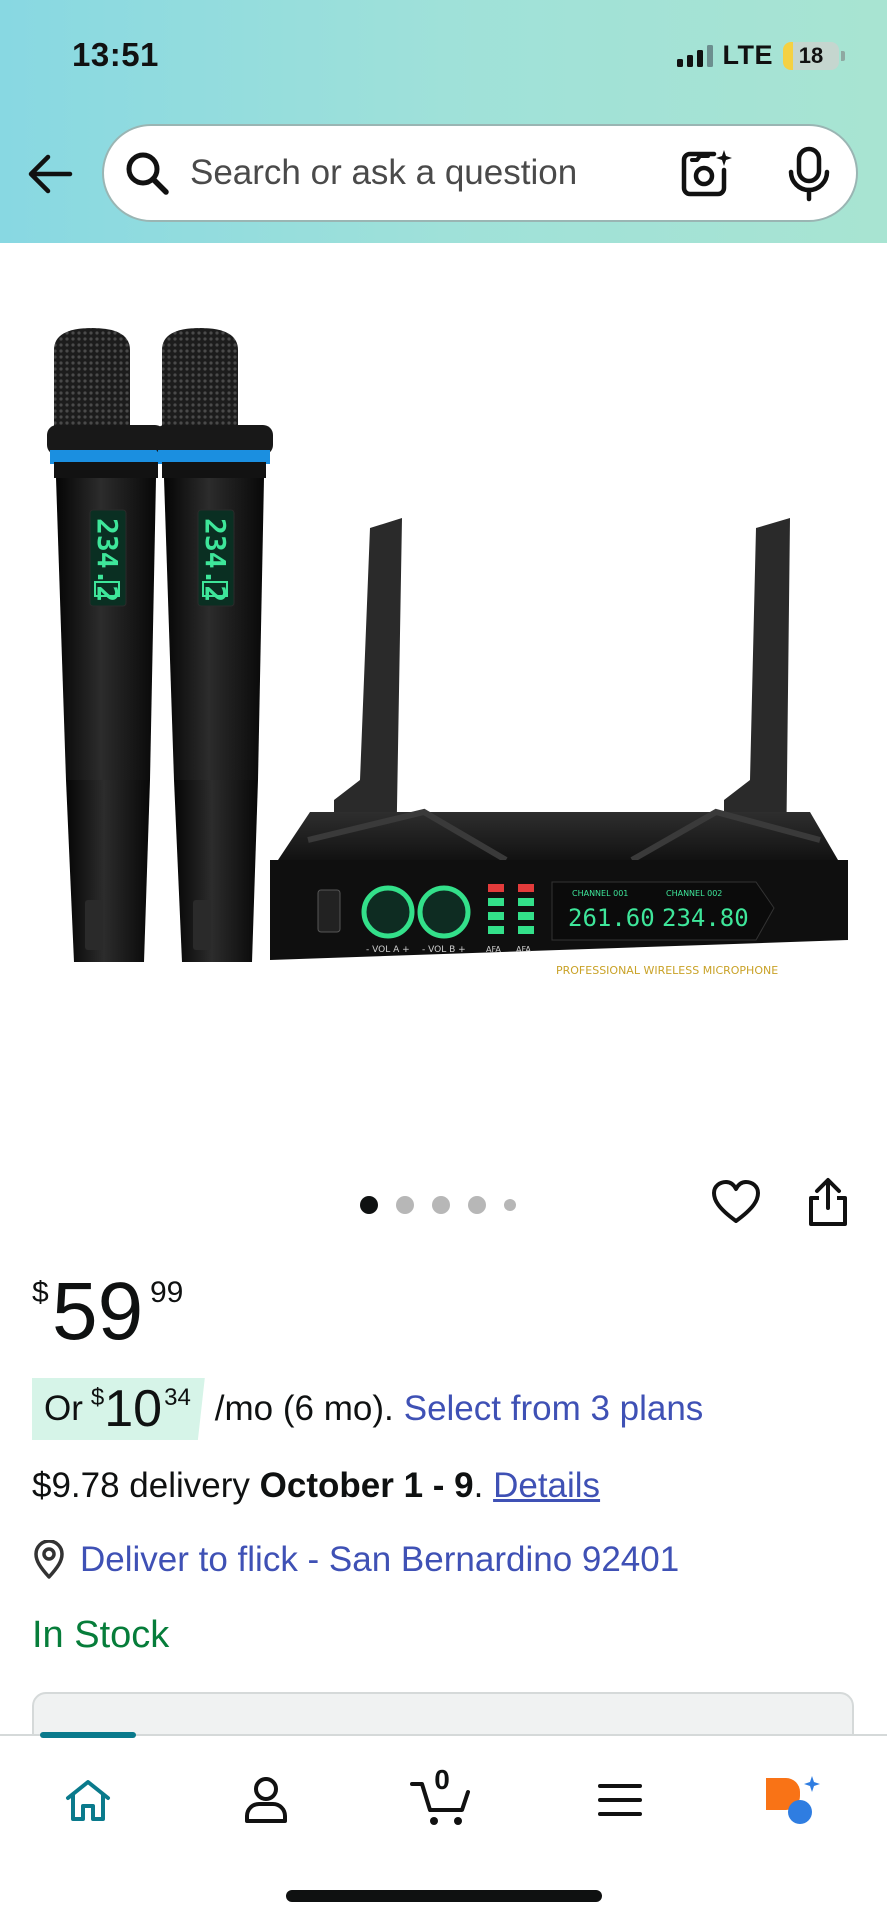 The height and width of the screenshot is (1920, 887). Describe the element at coordinates (304, 1408) in the screenshot. I see `installment-term: /mo (6 mo).` at that location.